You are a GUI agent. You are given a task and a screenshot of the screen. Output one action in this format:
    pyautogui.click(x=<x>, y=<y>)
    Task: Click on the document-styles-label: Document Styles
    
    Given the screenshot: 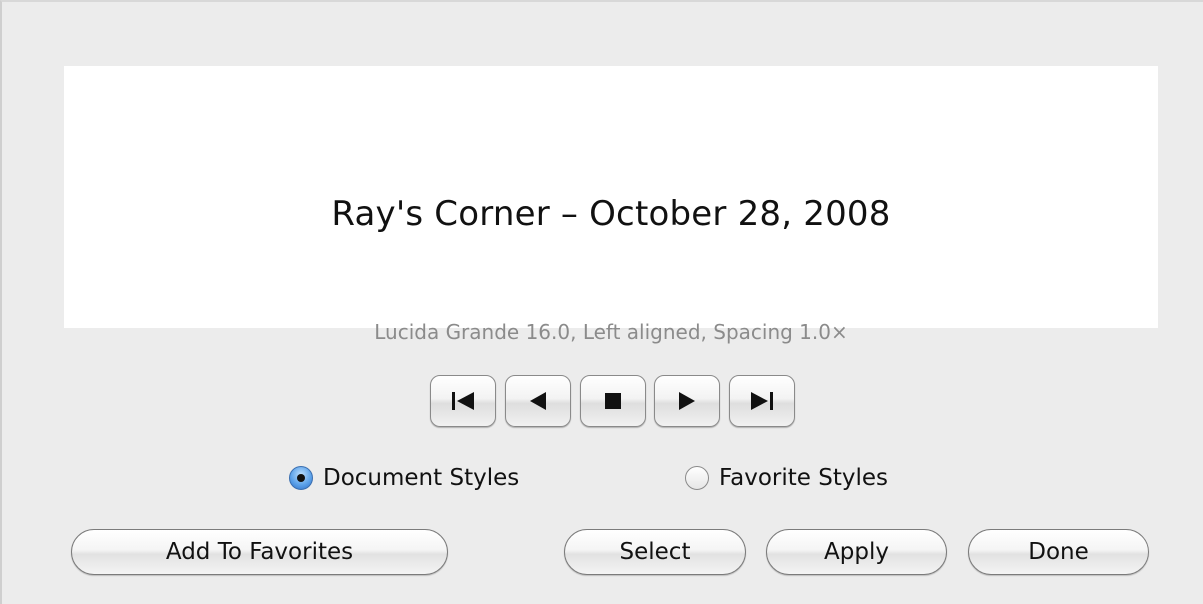 What is the action you would take?
    pyautogui.click(x=421, y=478)
    